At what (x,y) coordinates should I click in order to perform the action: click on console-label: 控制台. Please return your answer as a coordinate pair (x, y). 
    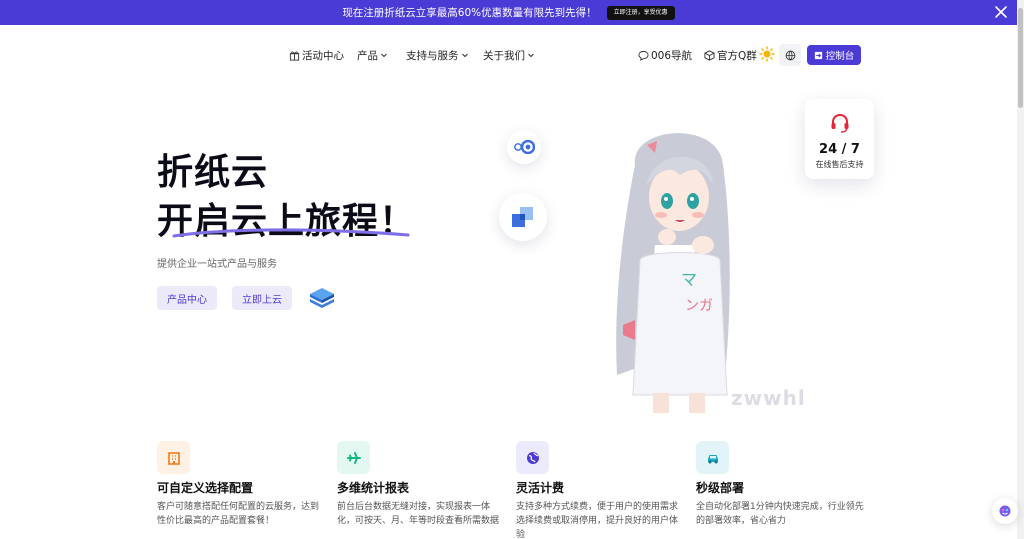
    Looking at the image, I should click on (840, 56).